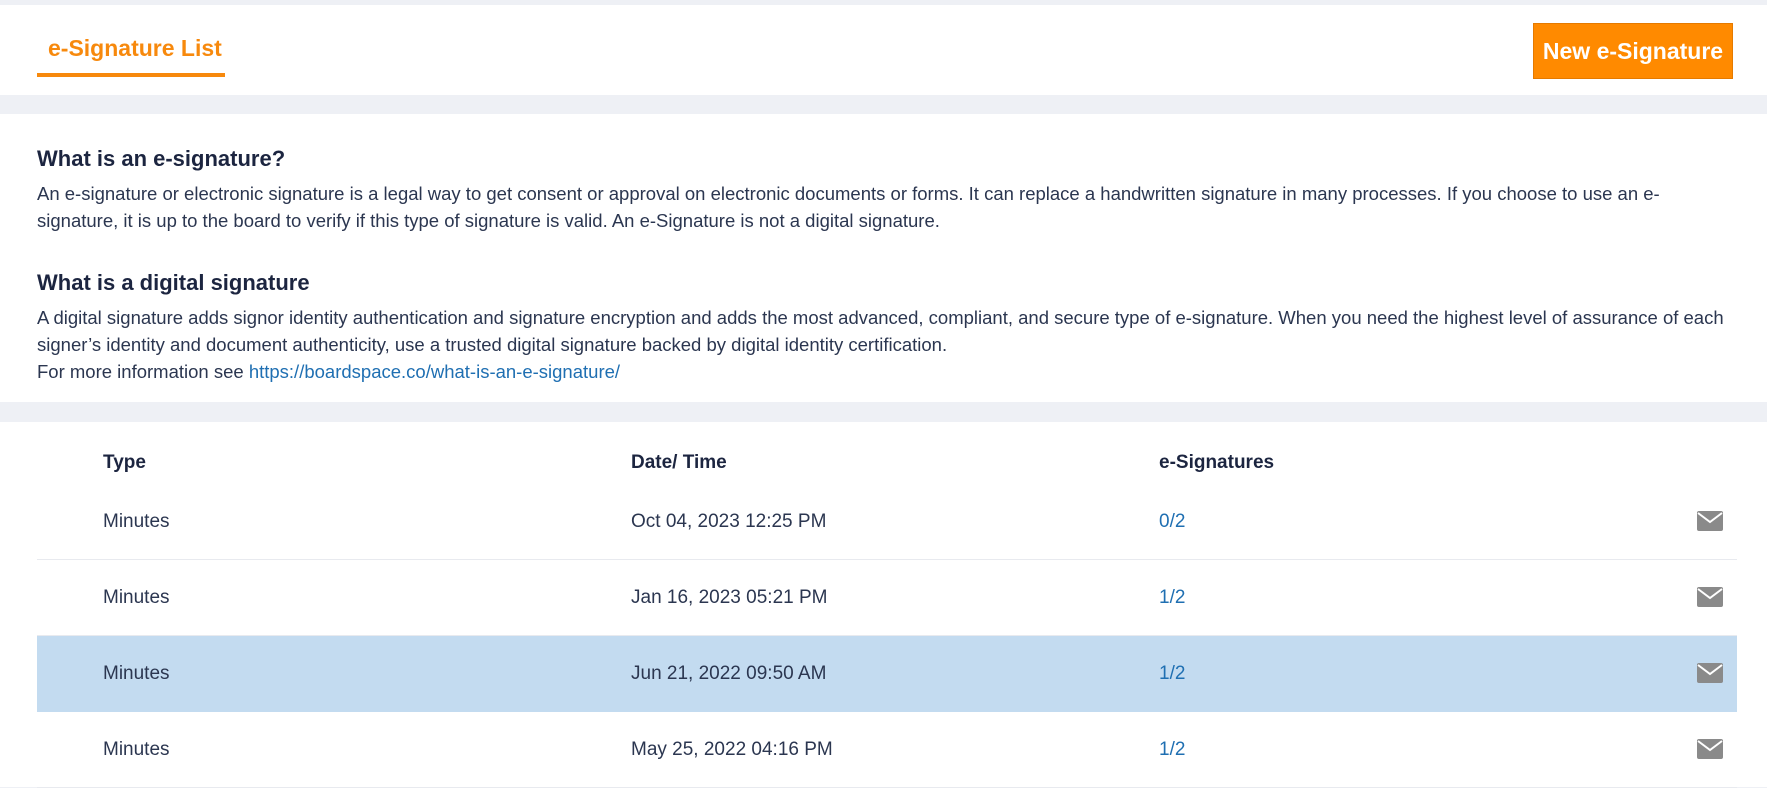 Image resolution: width=1767 pixels, height=788 pixels. I want to click on table-row: Minutes Jan 16, 2023 05:21 PM 1/2, so click(887, 598).